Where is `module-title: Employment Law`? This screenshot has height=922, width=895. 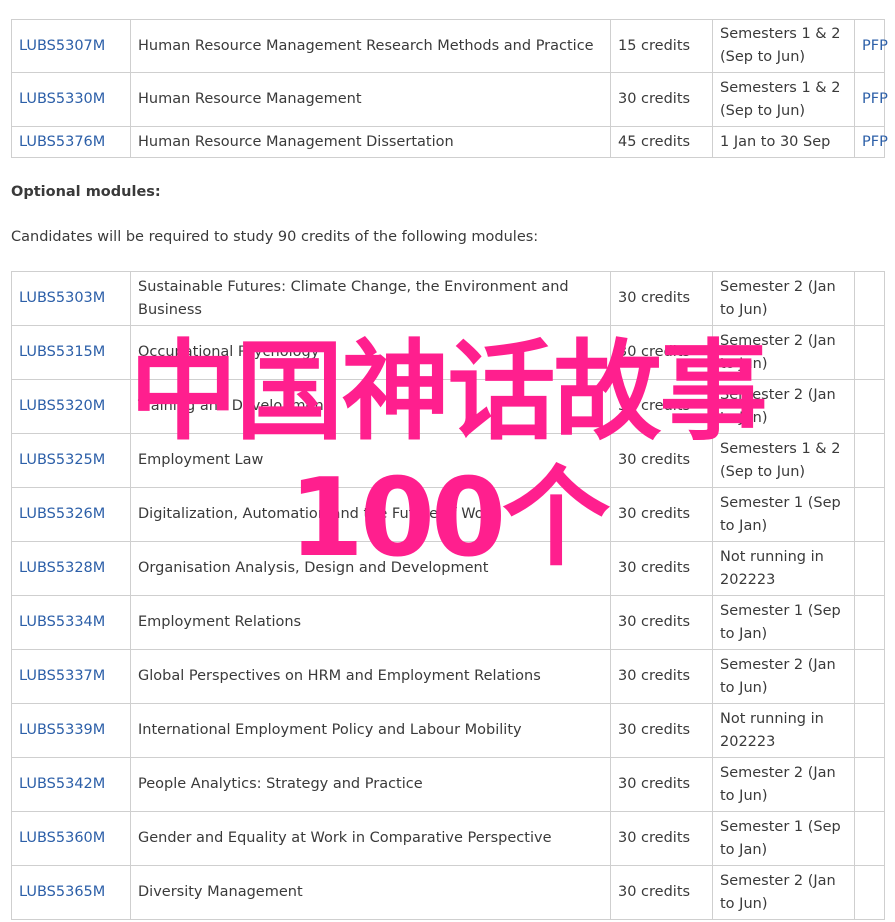
module-title: Employment Law is located at coordinates (370, 460).